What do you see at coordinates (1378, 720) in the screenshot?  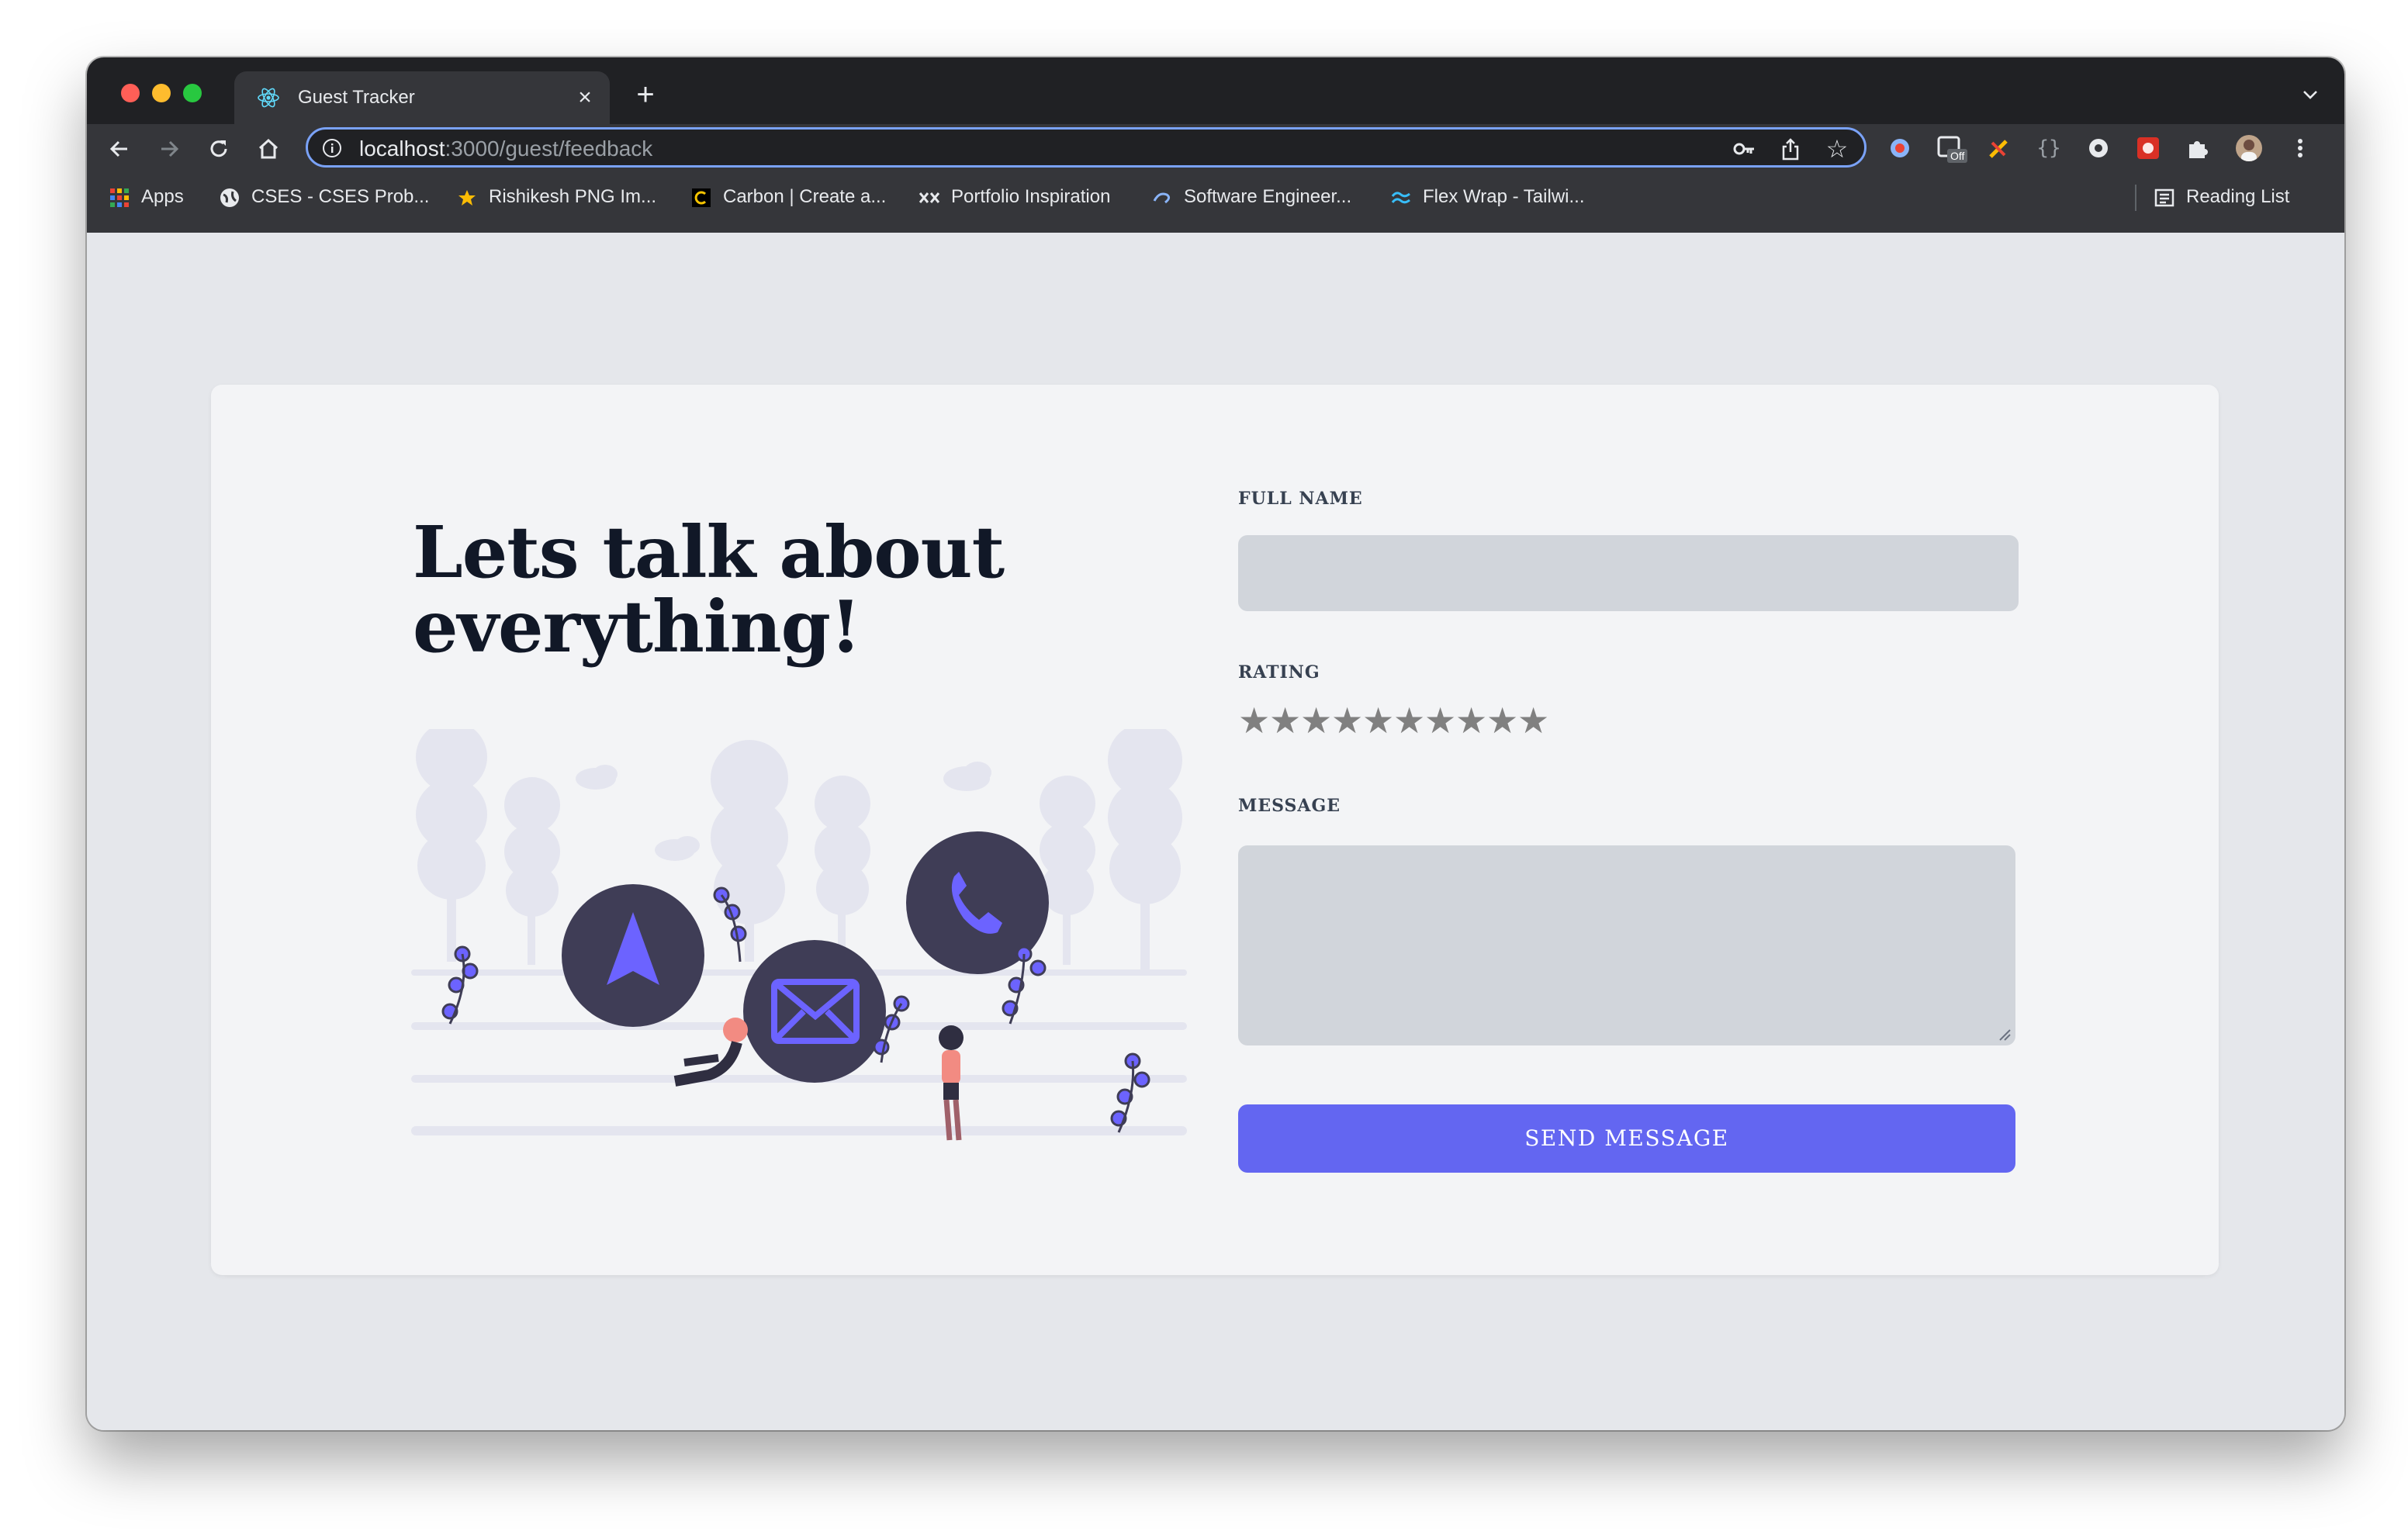 I see `rating-star-5: ★` at bounding box center [1378, 720].